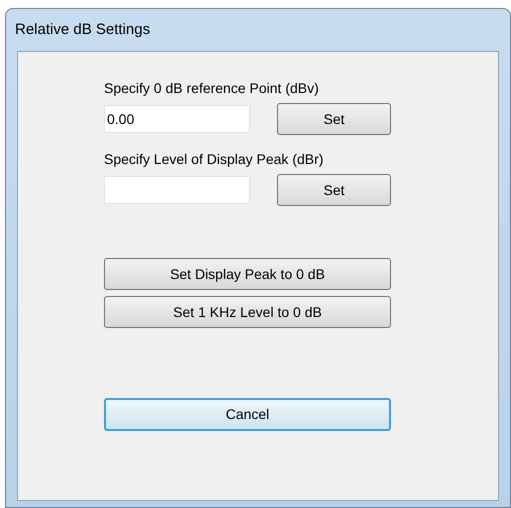 The height and width of the screenshot is (508, 511). What do you see at coordinates (177, 119) in the screenshot?
I see `input-field: 0.00` at bounding box center [177, 119].